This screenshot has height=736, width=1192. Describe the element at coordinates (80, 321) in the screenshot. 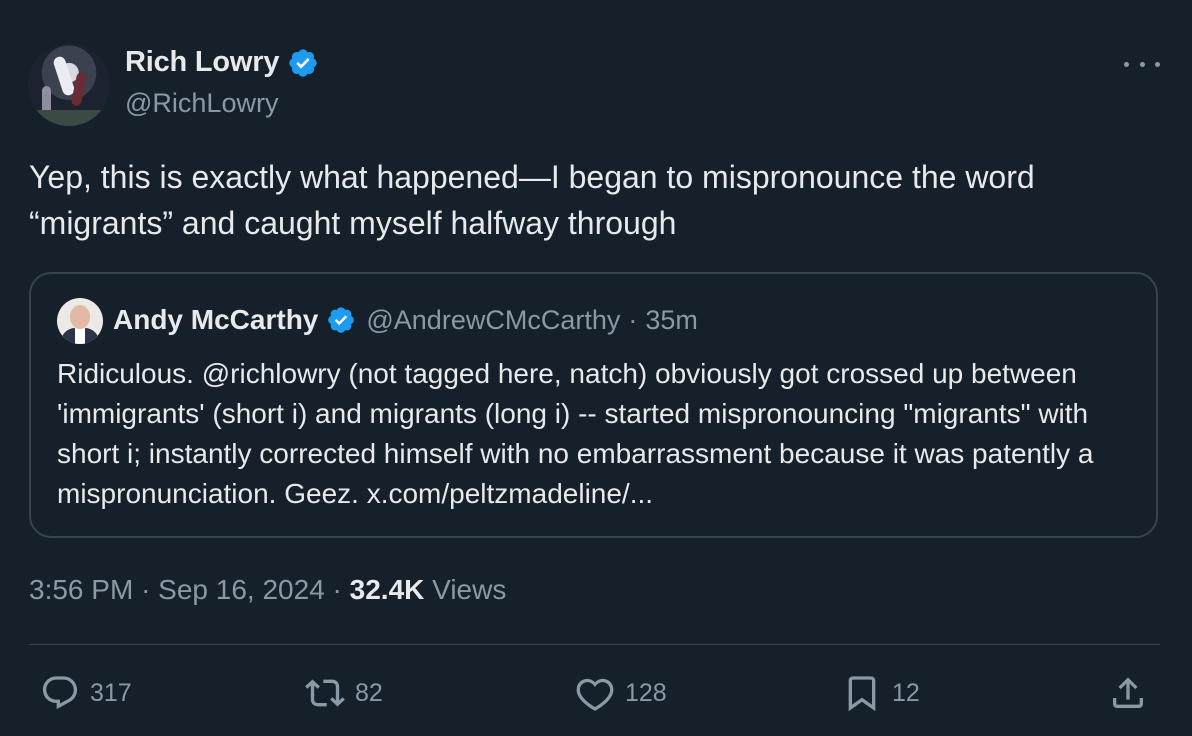

I see `quoted-author-avatar` at that location.